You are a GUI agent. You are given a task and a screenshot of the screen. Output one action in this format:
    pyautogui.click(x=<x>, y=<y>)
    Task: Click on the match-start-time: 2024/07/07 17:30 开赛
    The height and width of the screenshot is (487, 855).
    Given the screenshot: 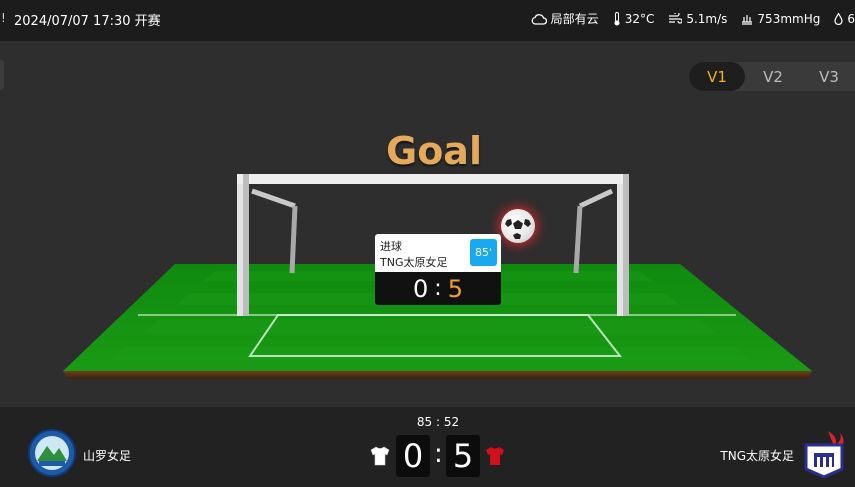 What is the action you would take?
    pyautogui.click(x=87, y=21)
    